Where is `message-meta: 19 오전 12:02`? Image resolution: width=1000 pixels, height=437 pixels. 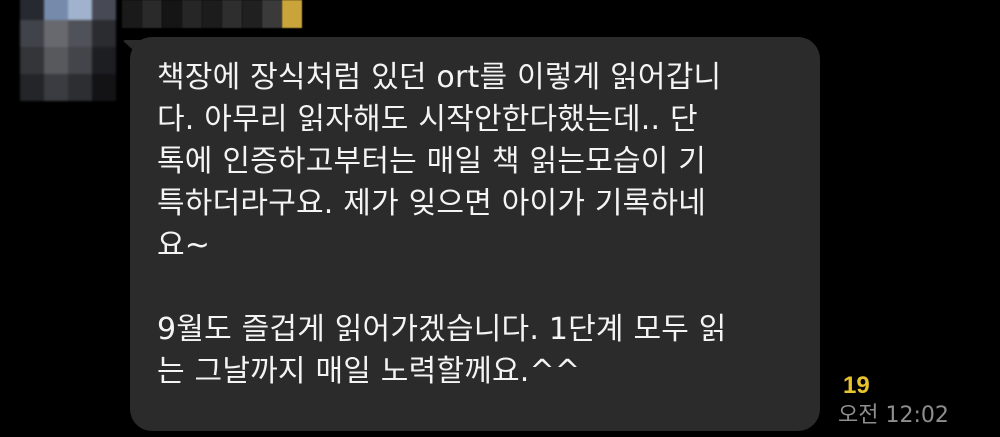 message-meta: 19 오전 12:02 is located at coordinates (907, 402).